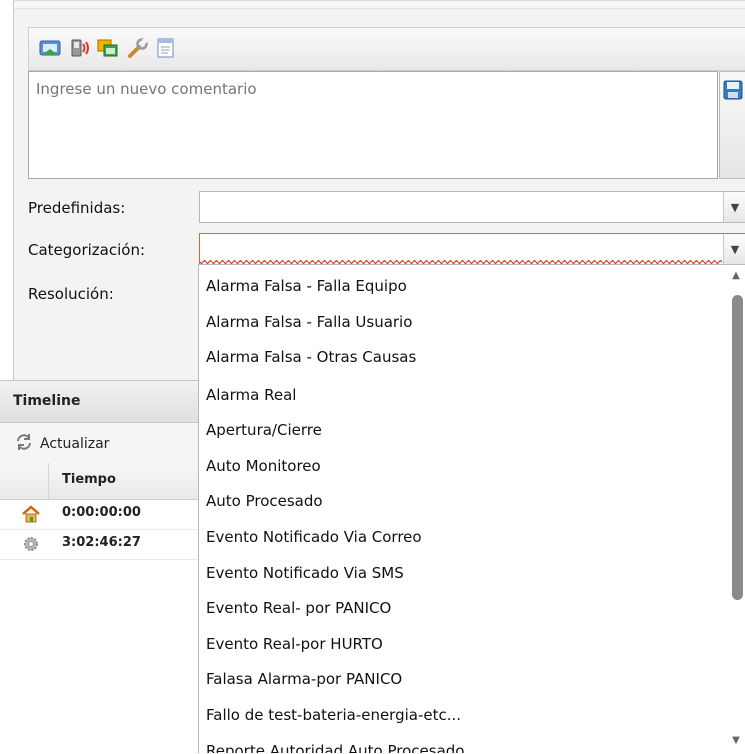 The height and width of the screenshot is (754, 745). Describe the element at coordinates (24, 481) in the screenshot. I see `icon-column-header` at that location.